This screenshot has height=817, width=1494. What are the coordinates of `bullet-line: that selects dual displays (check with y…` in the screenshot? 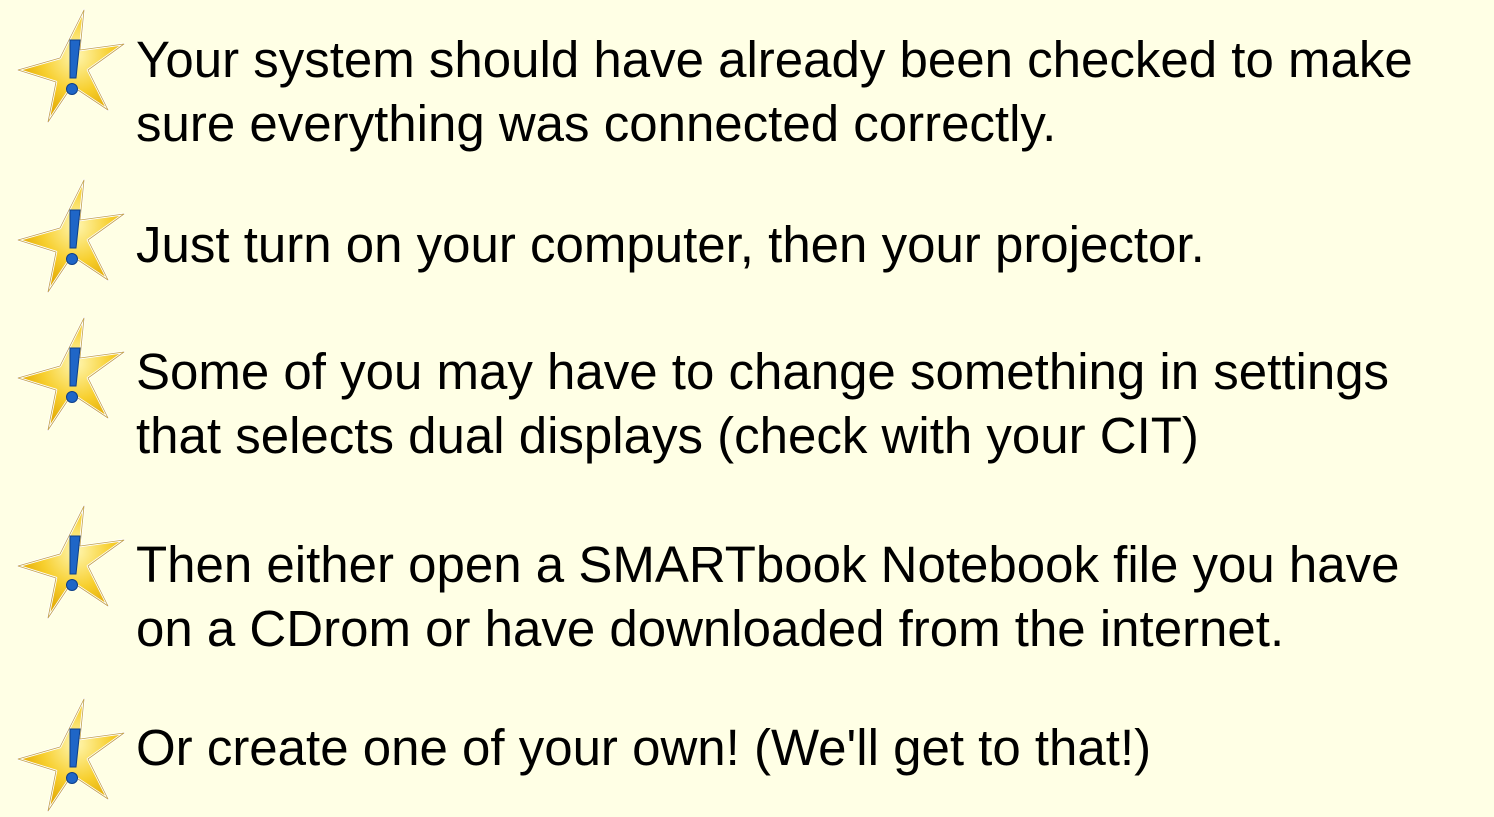 It's located at (667, 435).